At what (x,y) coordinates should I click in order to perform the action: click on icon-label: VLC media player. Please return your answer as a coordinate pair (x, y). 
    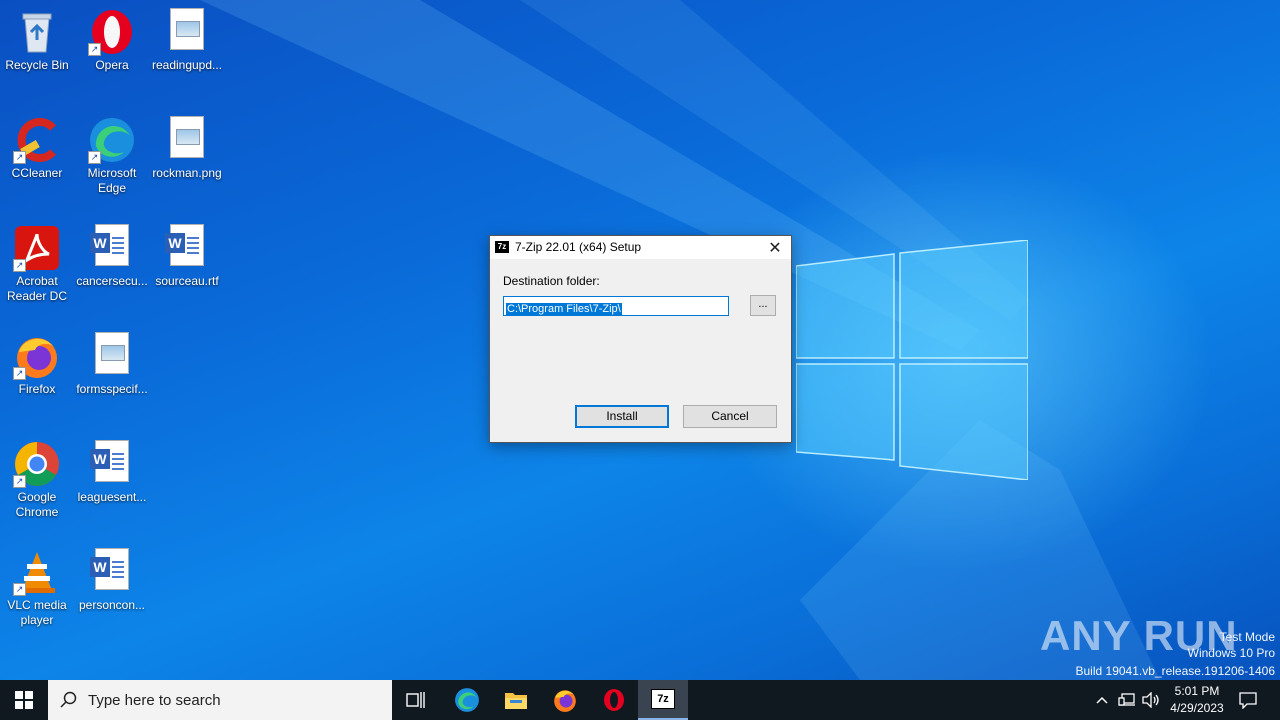
    Looking at the image, I should click on (37, 612).